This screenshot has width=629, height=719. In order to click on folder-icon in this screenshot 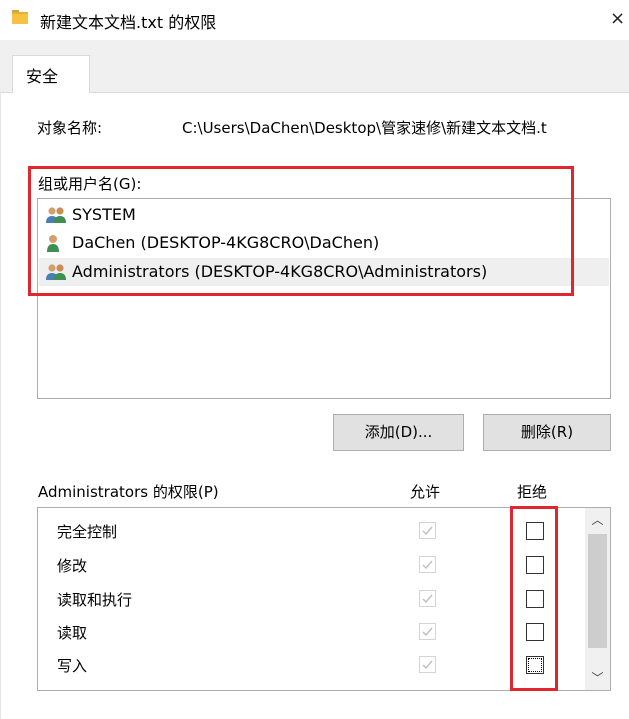, I will do `click(20, 17)`.